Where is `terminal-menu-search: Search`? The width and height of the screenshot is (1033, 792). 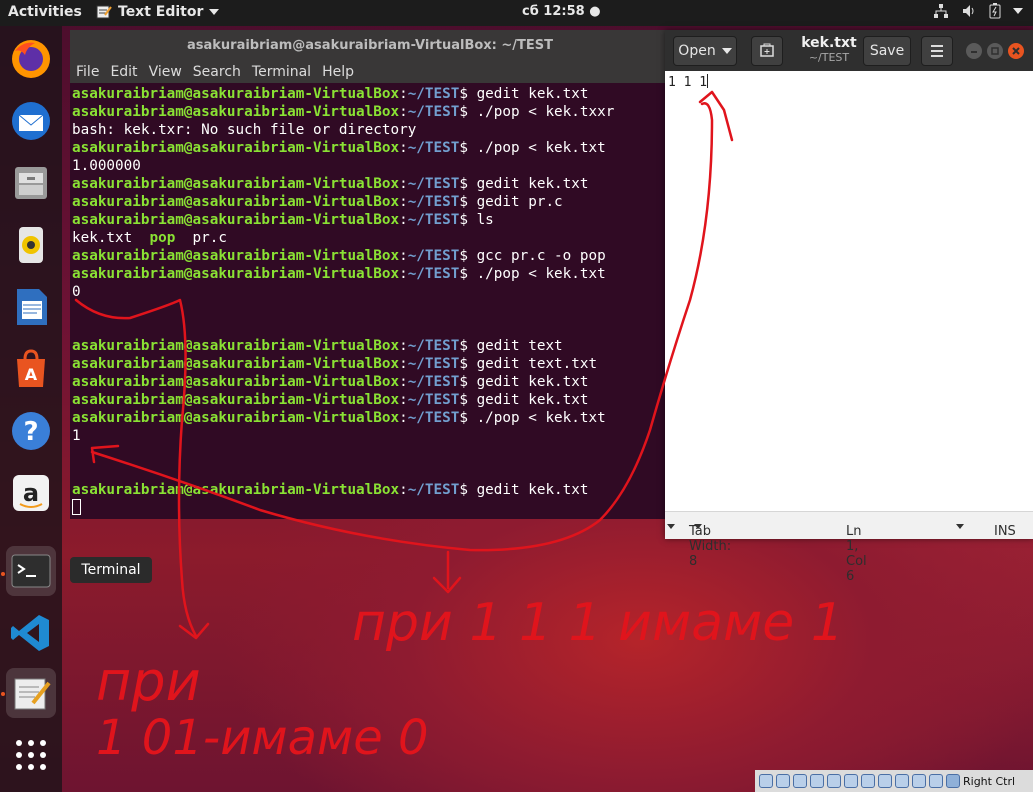 terminal-menu-search: Search is located at coordinates (217, 72).